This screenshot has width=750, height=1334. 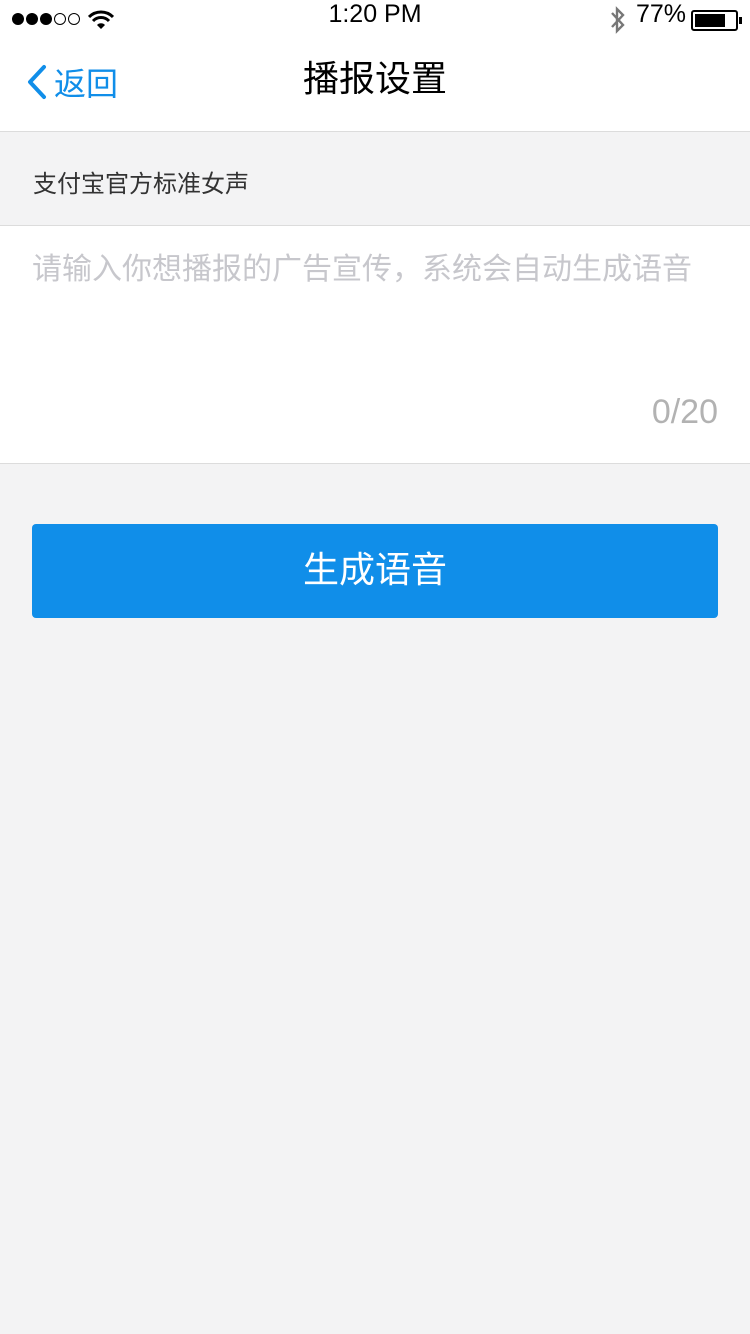 What do you see at coordinates (141, 184) in the screenshot?
I see `voice-type-label: 支付宝官方标准女声` at bounding box center [141, 184].